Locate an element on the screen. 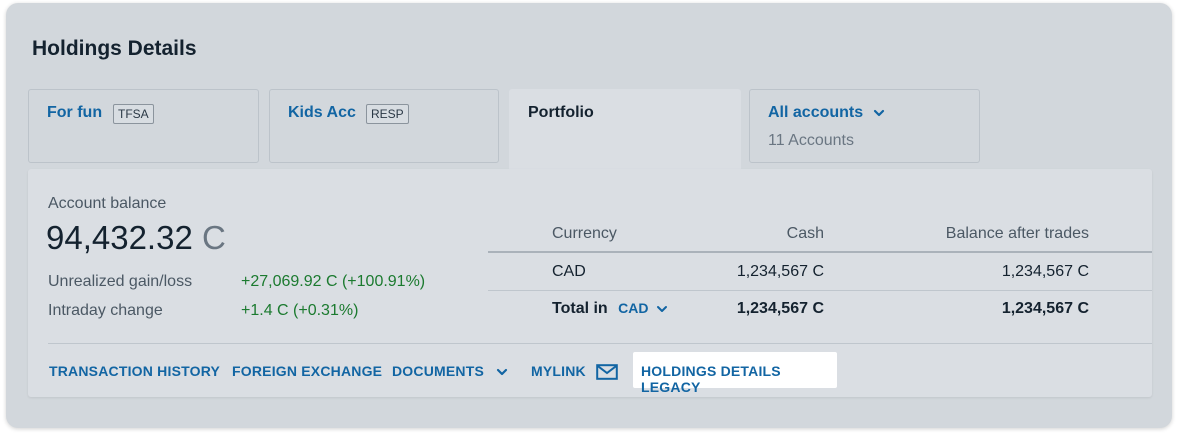  tab-portfolio: Portfolio is located at coordinates (625, 134).